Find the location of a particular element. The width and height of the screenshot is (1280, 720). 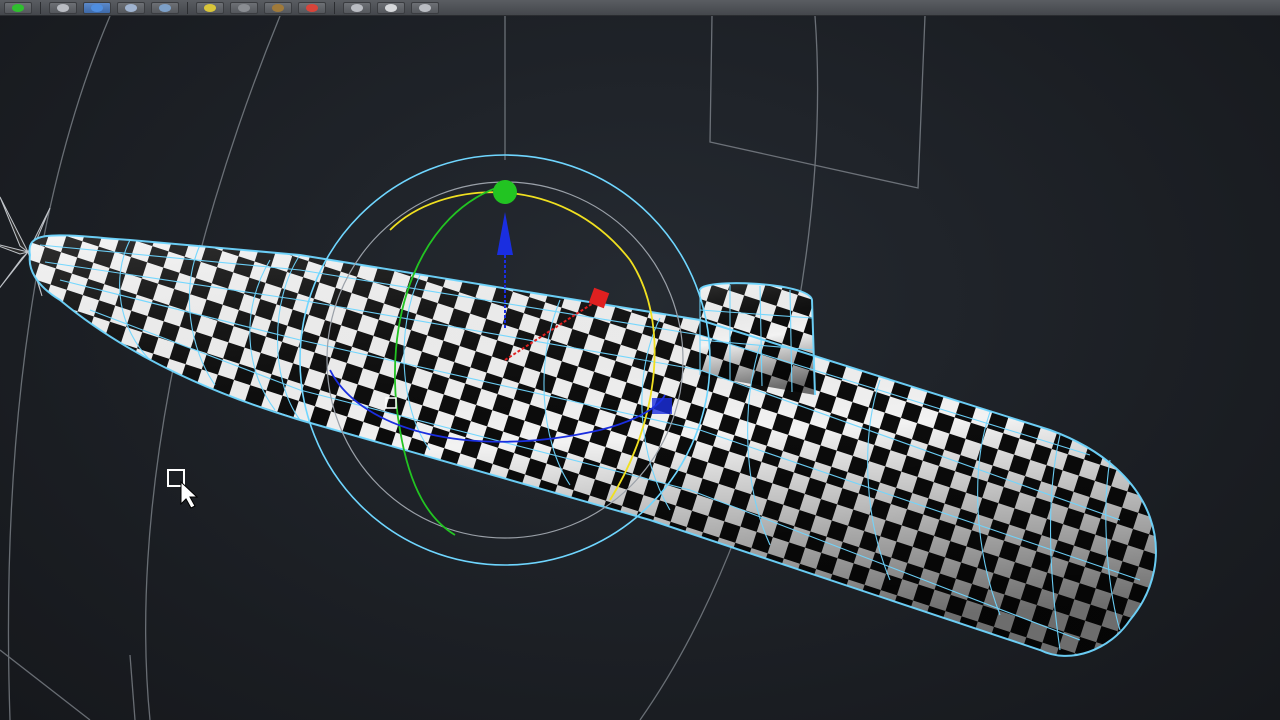

gizmo-y-handle is located at coordinates (505, 192).